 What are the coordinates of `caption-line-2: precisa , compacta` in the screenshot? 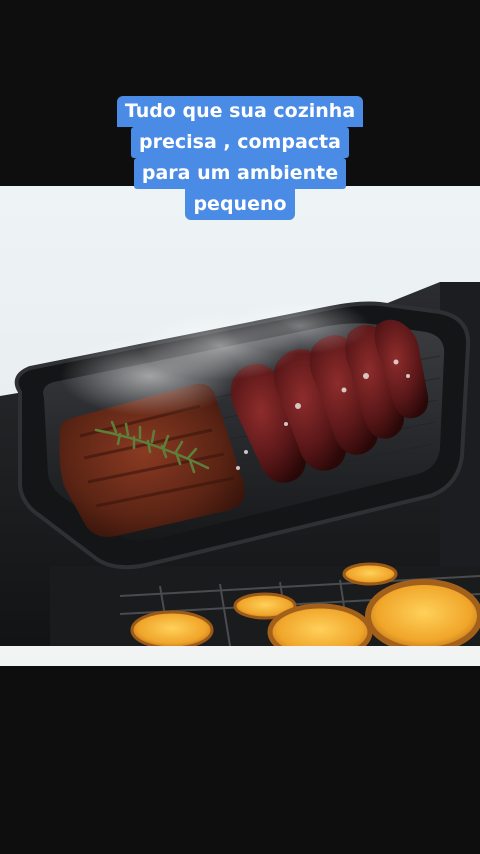 It's located at (240, 142).